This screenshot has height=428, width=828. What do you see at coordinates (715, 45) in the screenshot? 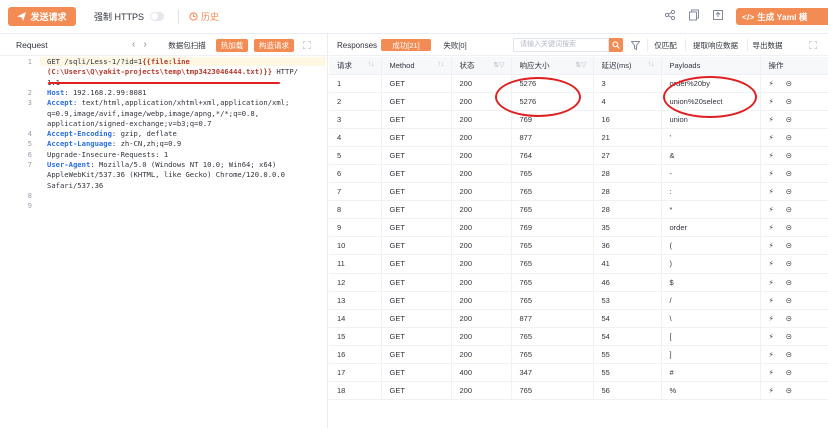
I see `extract-response-button: 提取响应数据` at bounding box center [715, 45].